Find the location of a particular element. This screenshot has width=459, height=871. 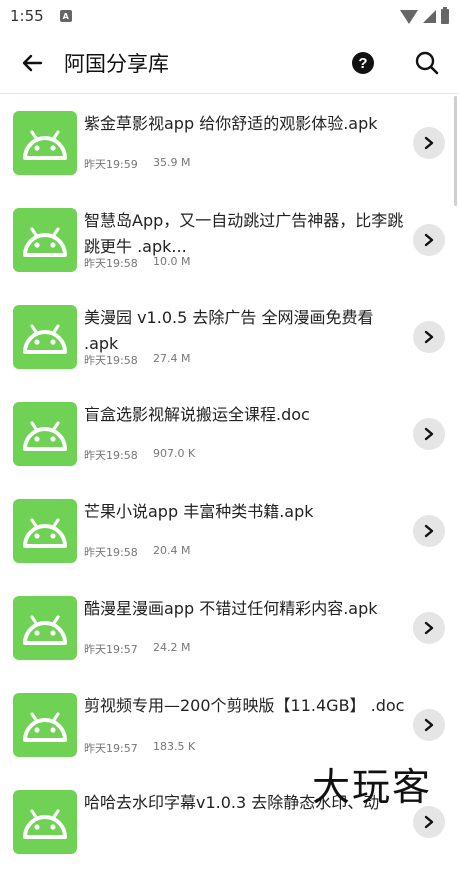

file-name: 紫金草影视app 给你舒适的观影体验.apk is located at coordinates (231, 123).